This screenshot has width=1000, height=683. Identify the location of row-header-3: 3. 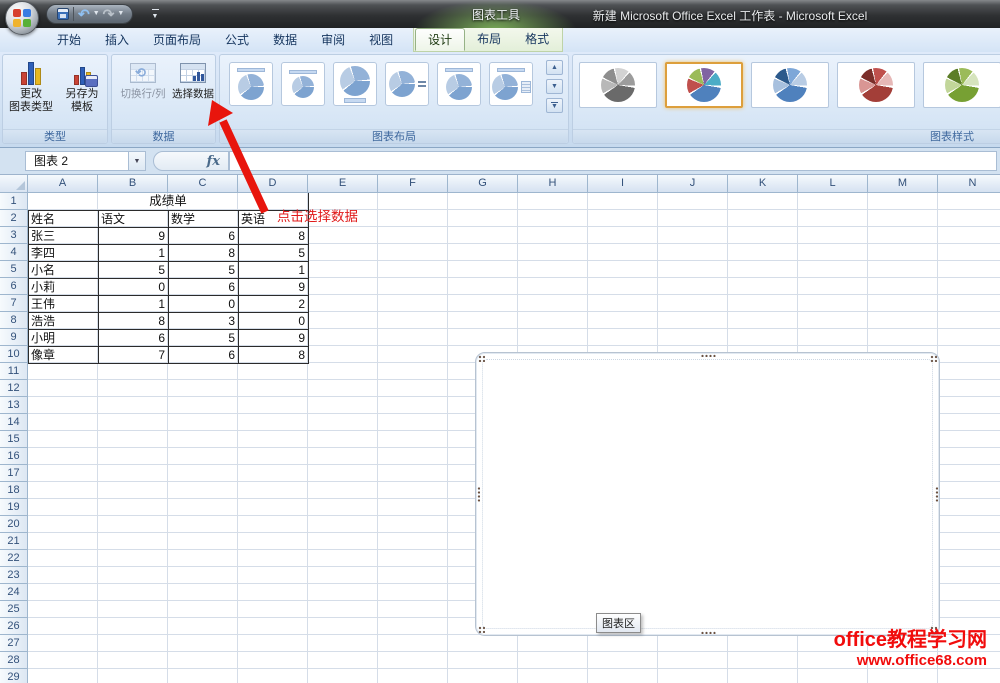
(14, 235).